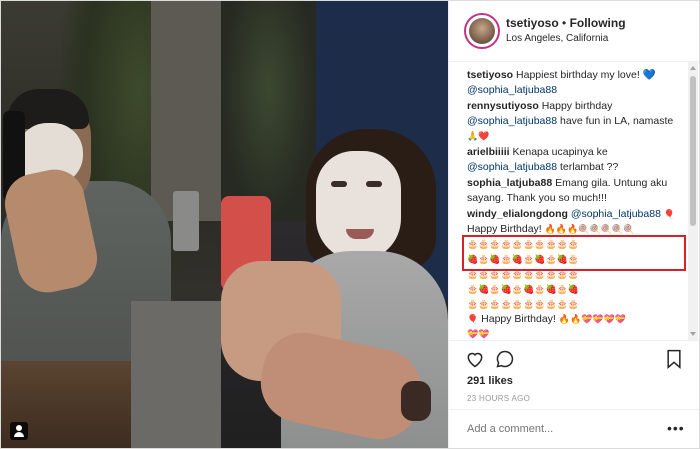  I want to click on comment-text: have fun in LA, namaste, so click(616, 121).